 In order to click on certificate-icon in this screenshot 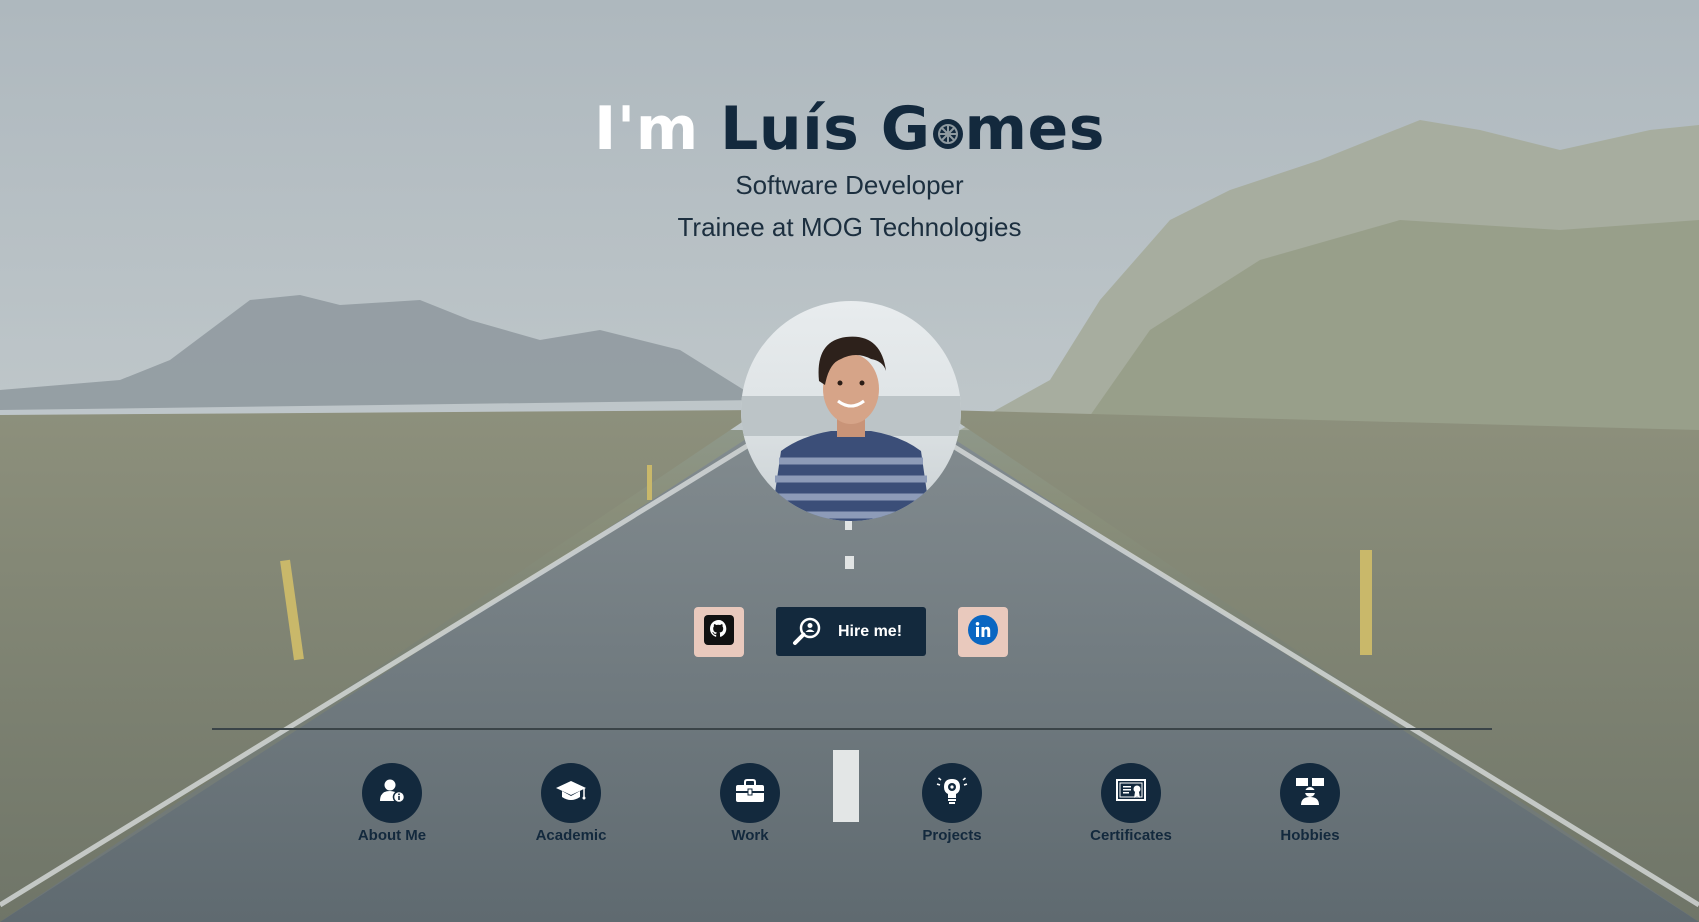, I will do `click(1131, 793)`.